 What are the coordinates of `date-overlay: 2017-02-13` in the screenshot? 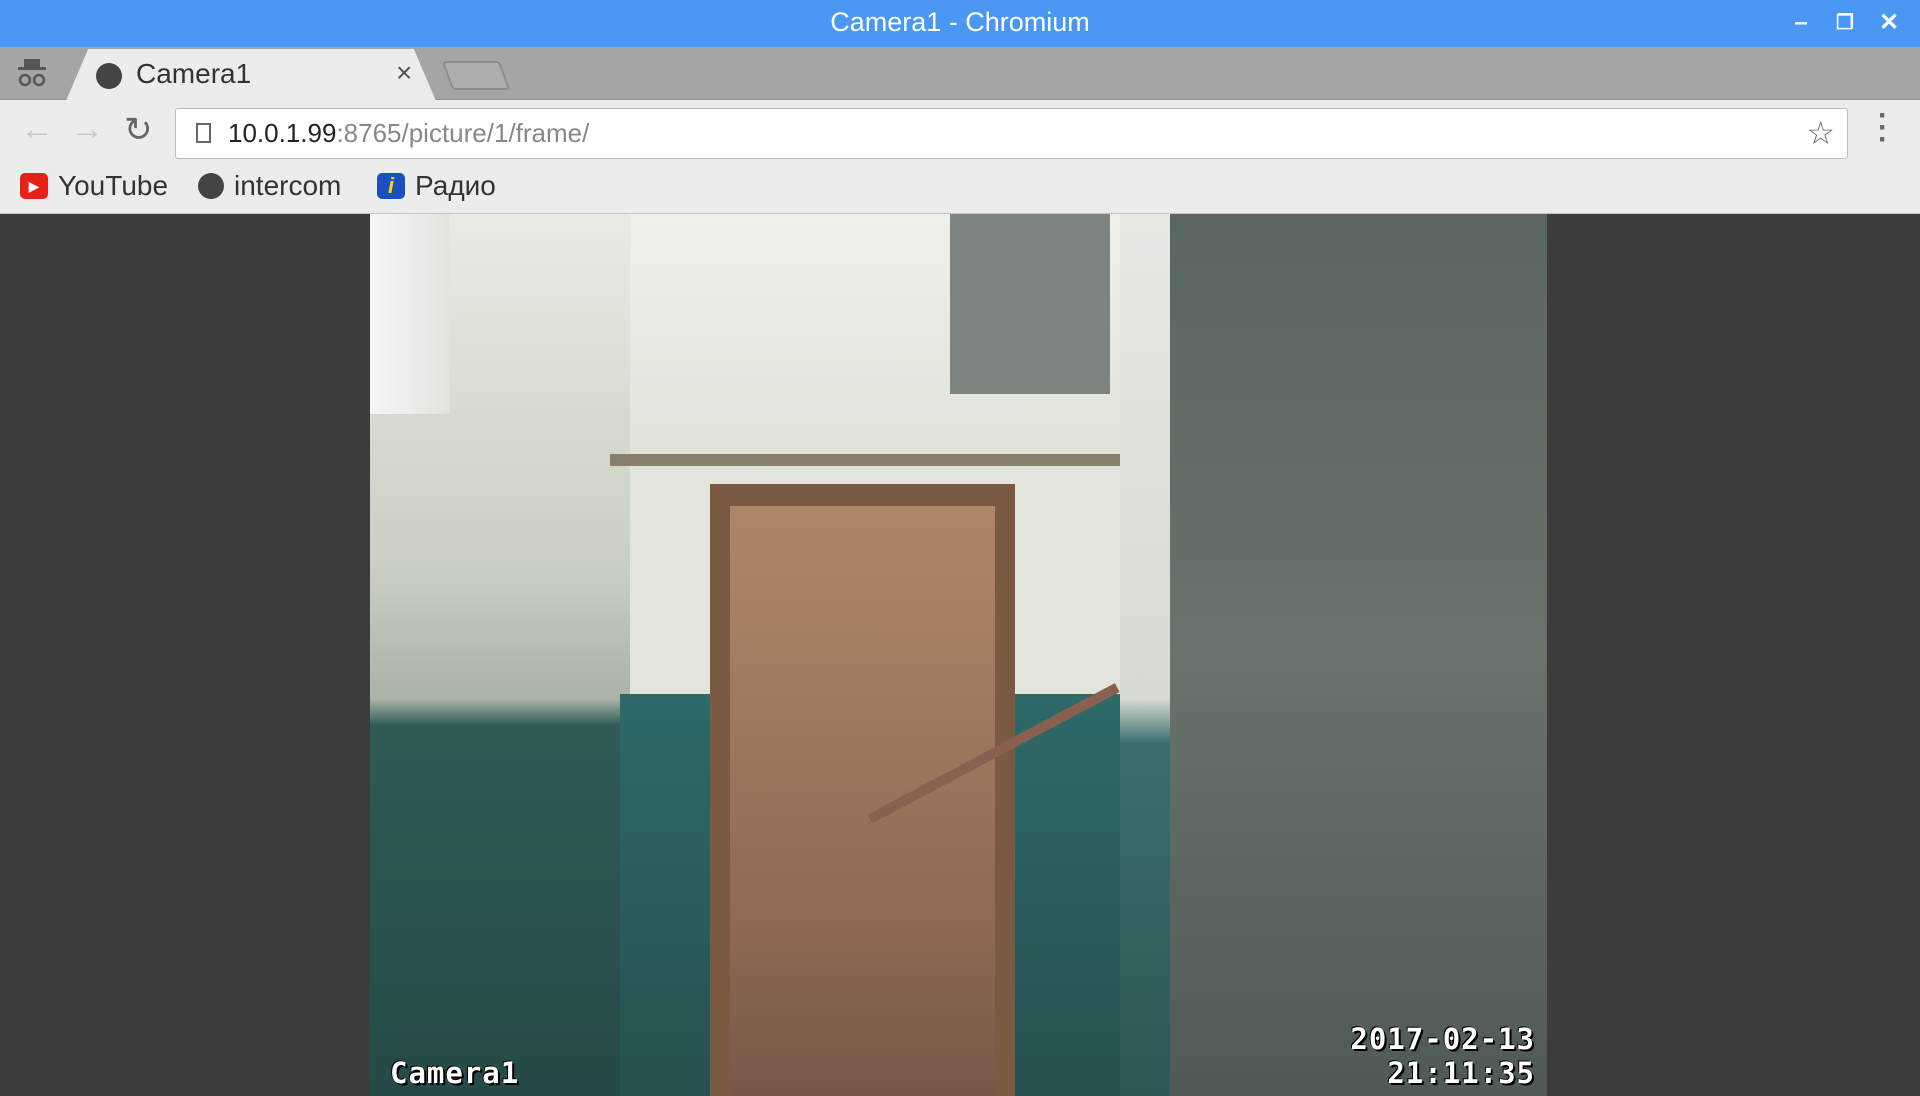 It's located at (1442, 1039).